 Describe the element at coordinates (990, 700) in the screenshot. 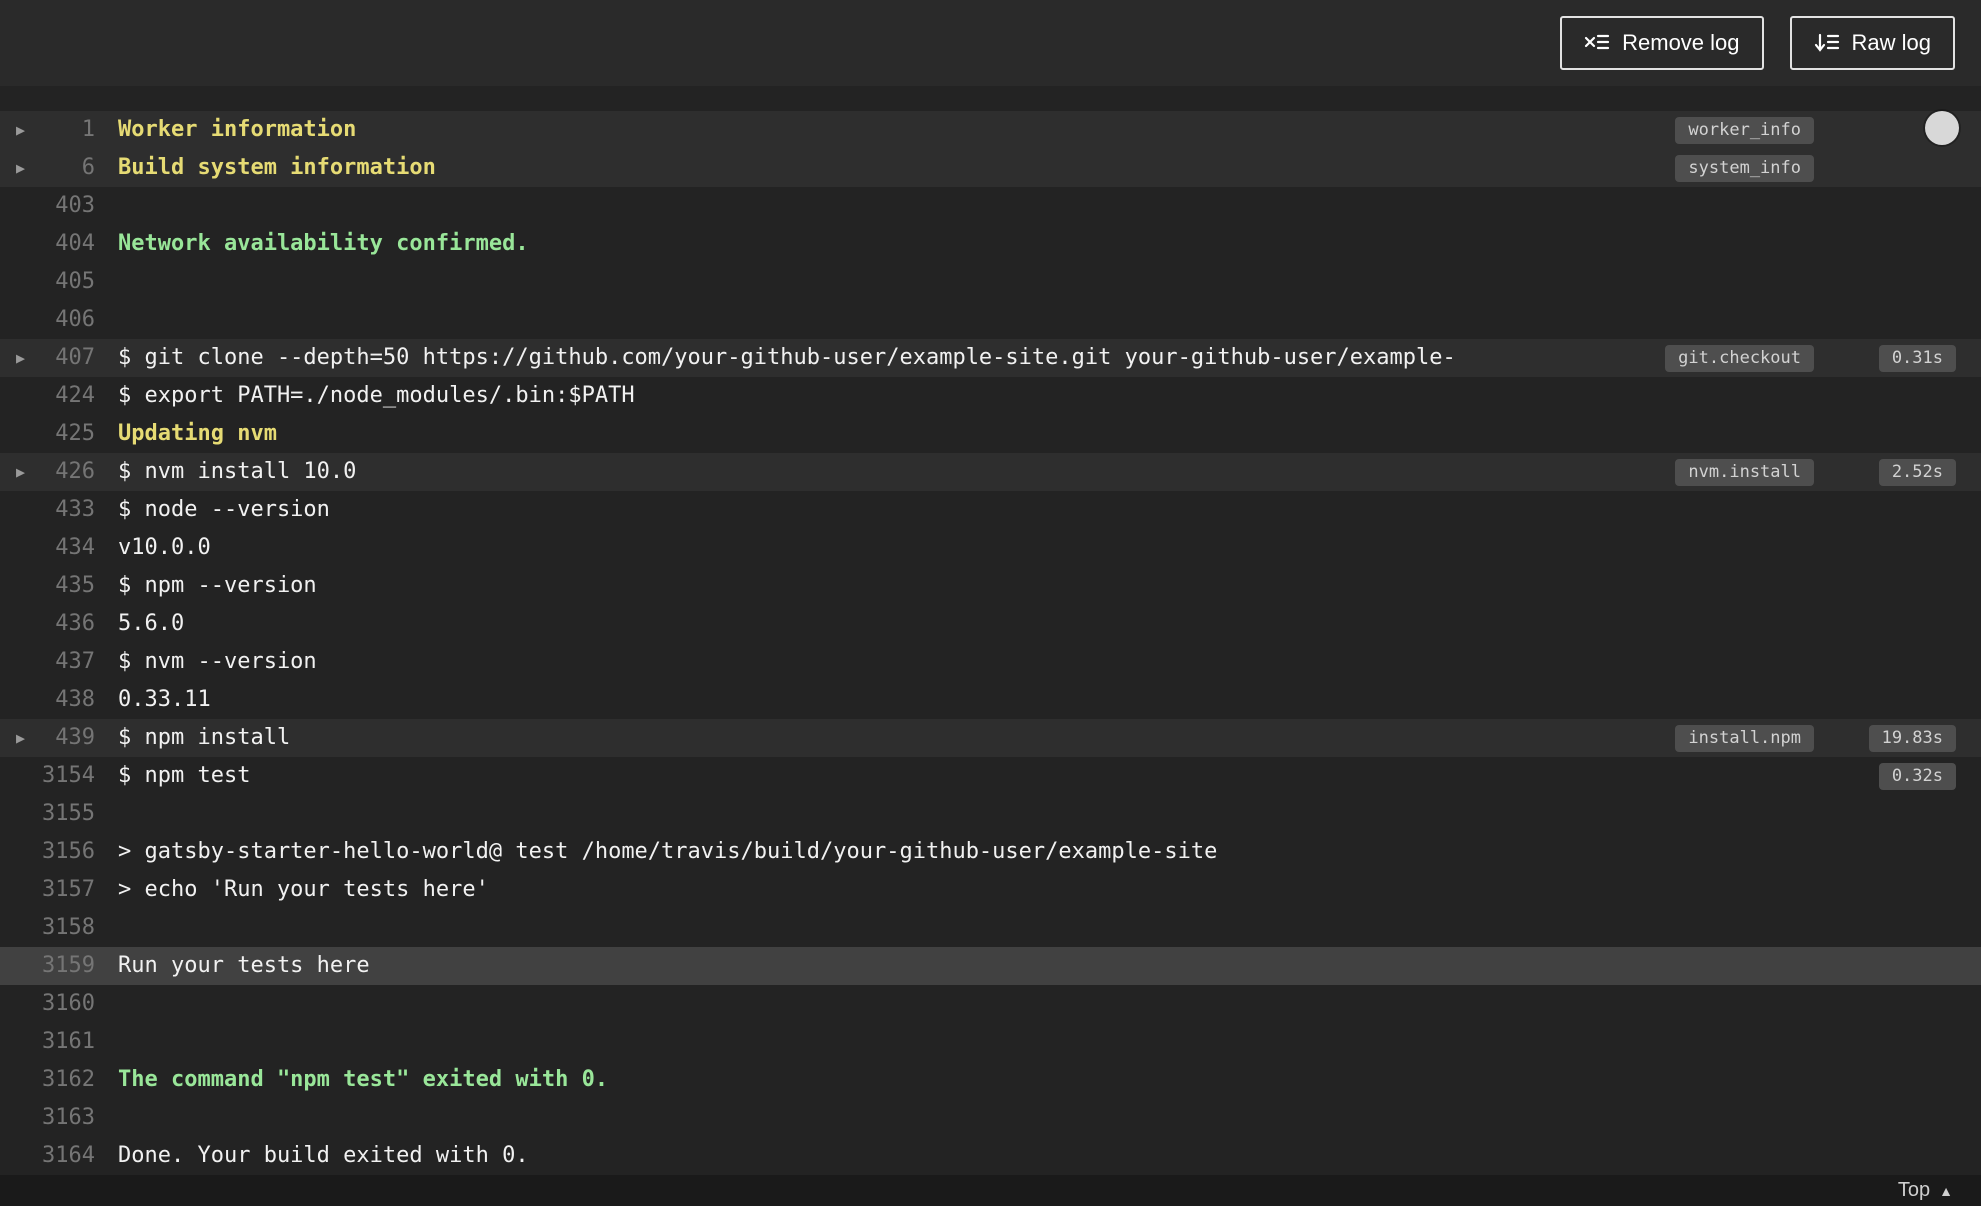

I see `log-line: 438 0.33.11` at that location.